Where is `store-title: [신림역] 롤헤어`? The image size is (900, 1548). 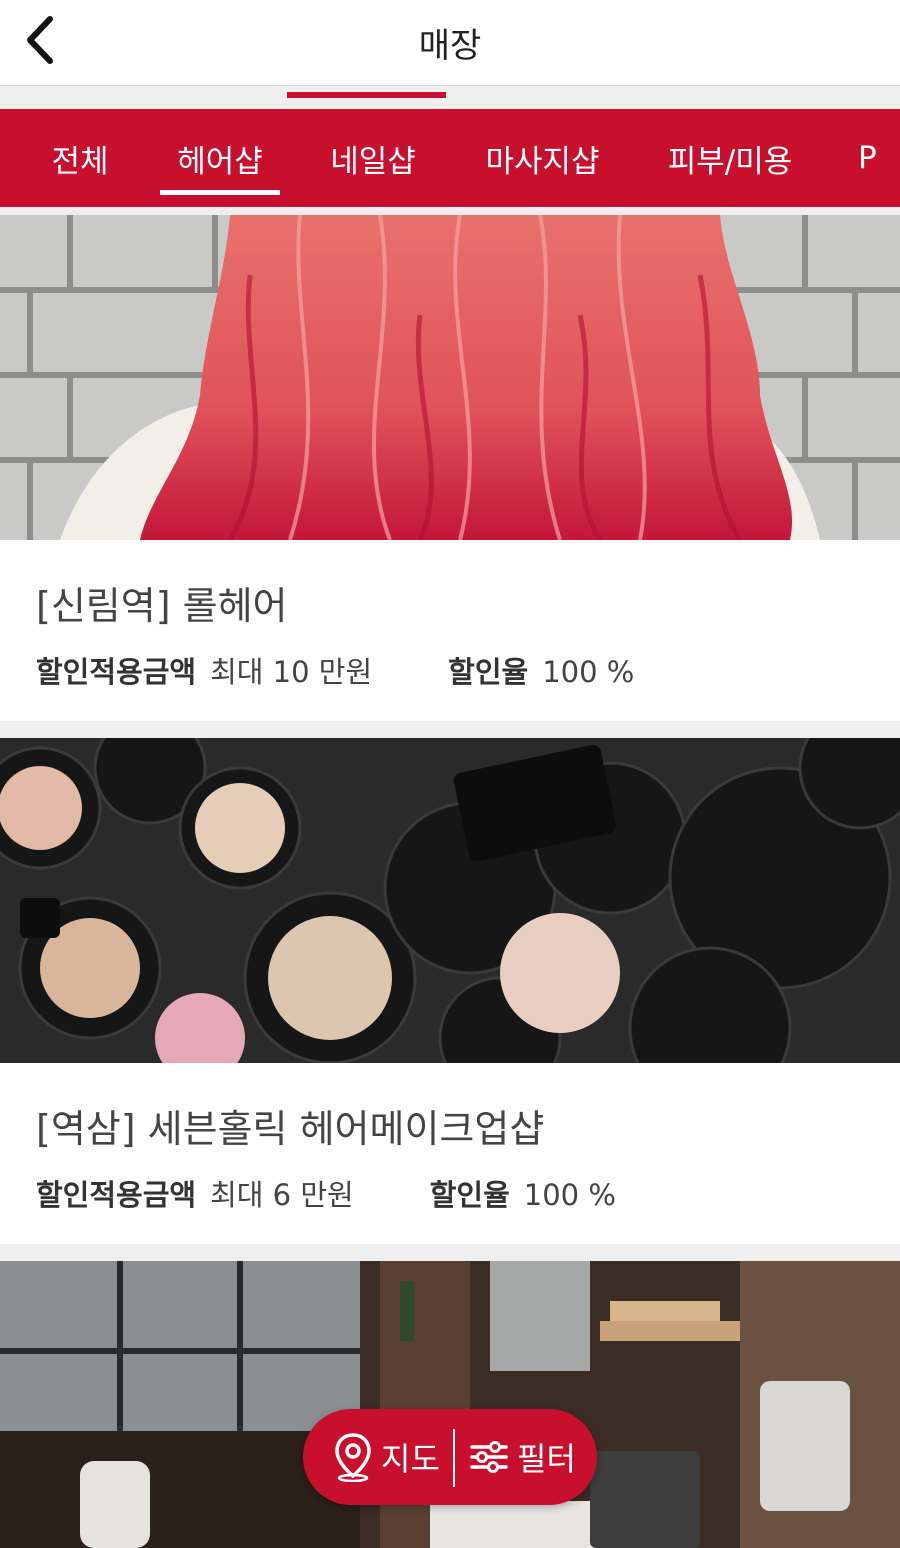 store-title: [신림역] 롤헤어 is located at coordinates (162, 606).